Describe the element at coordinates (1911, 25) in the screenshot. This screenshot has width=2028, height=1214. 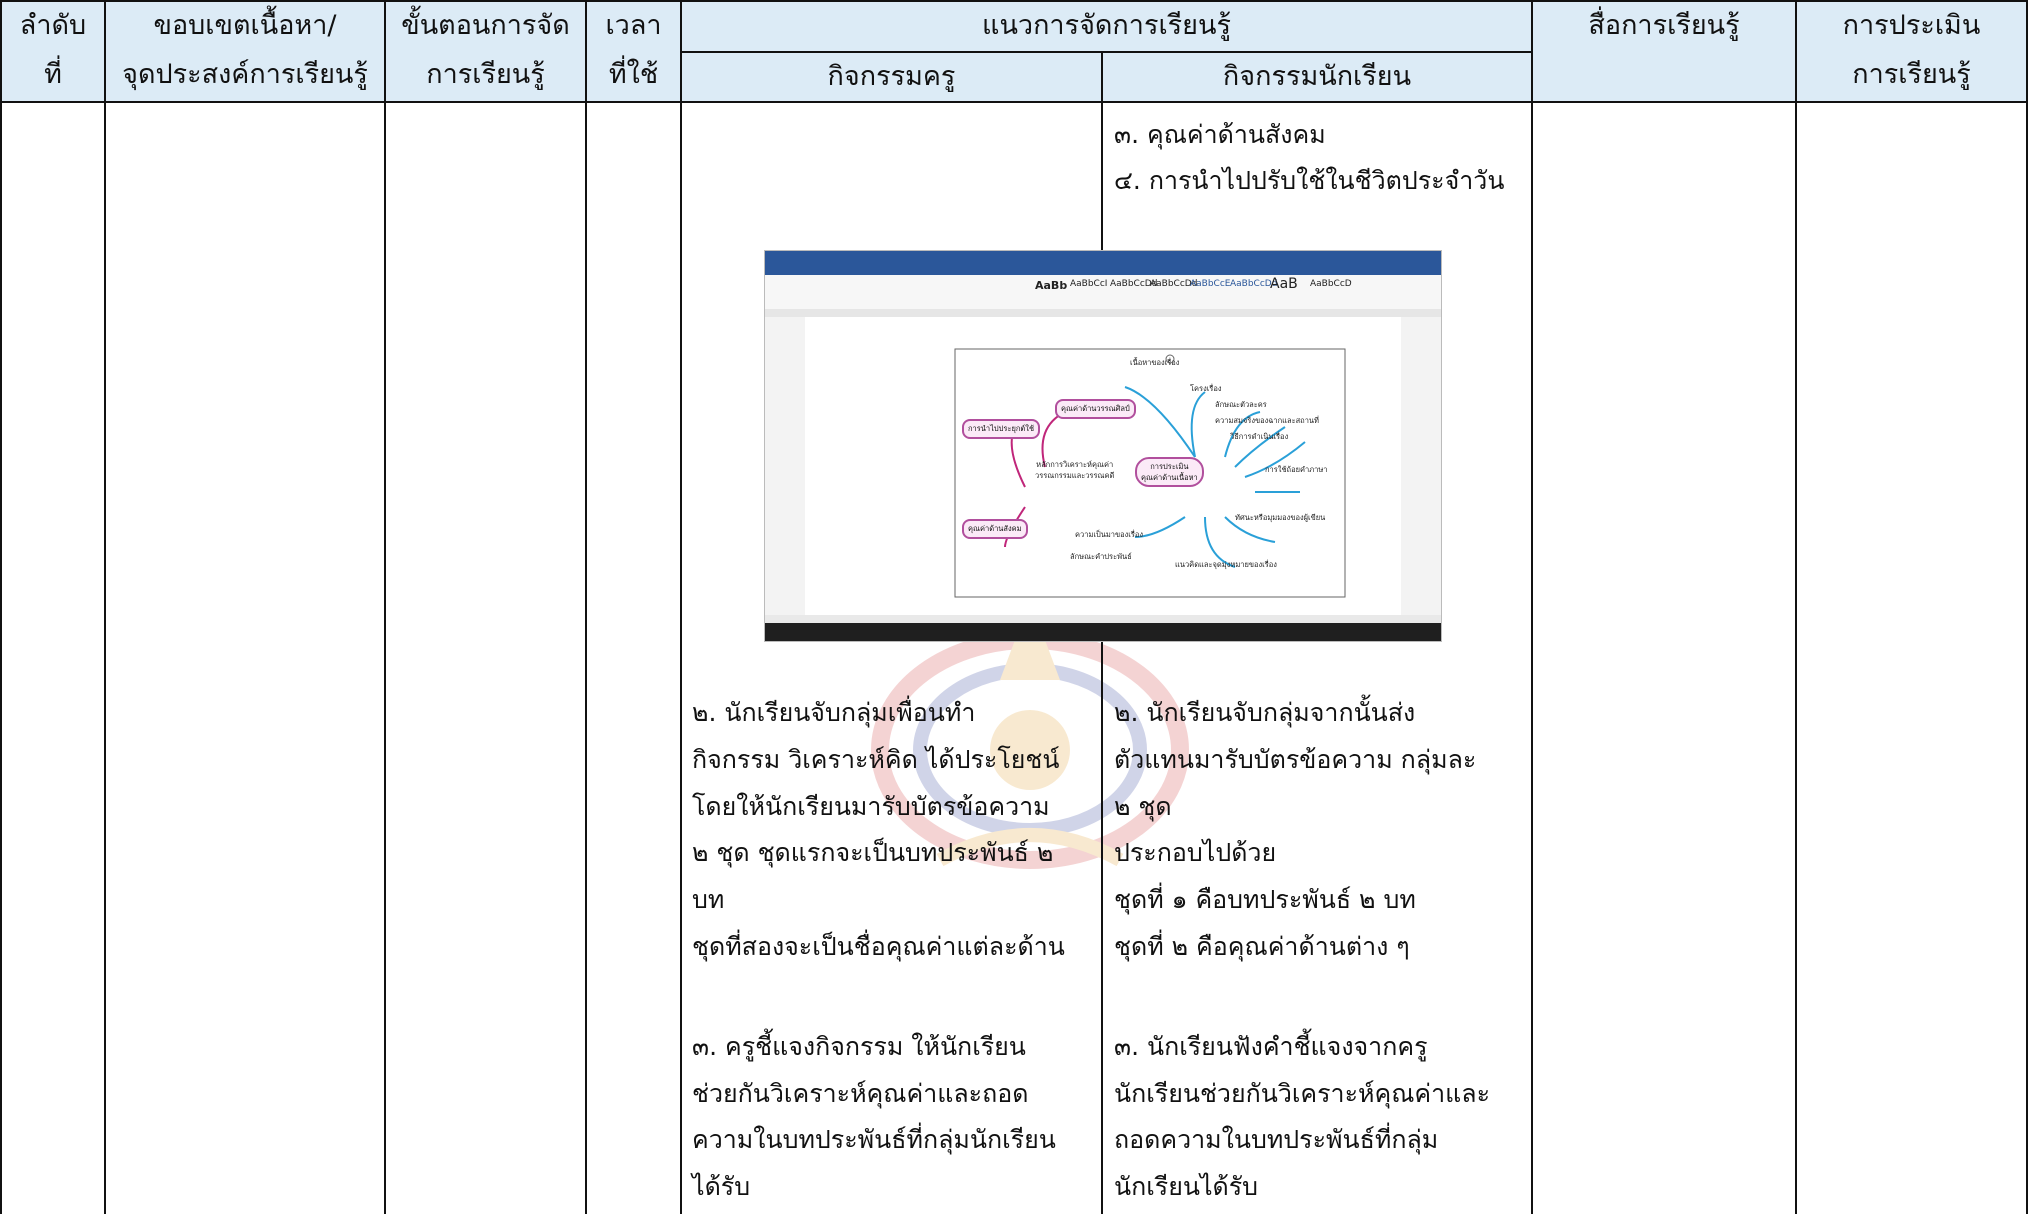
I see `header-eval-line1: การประเมิน` at that location.